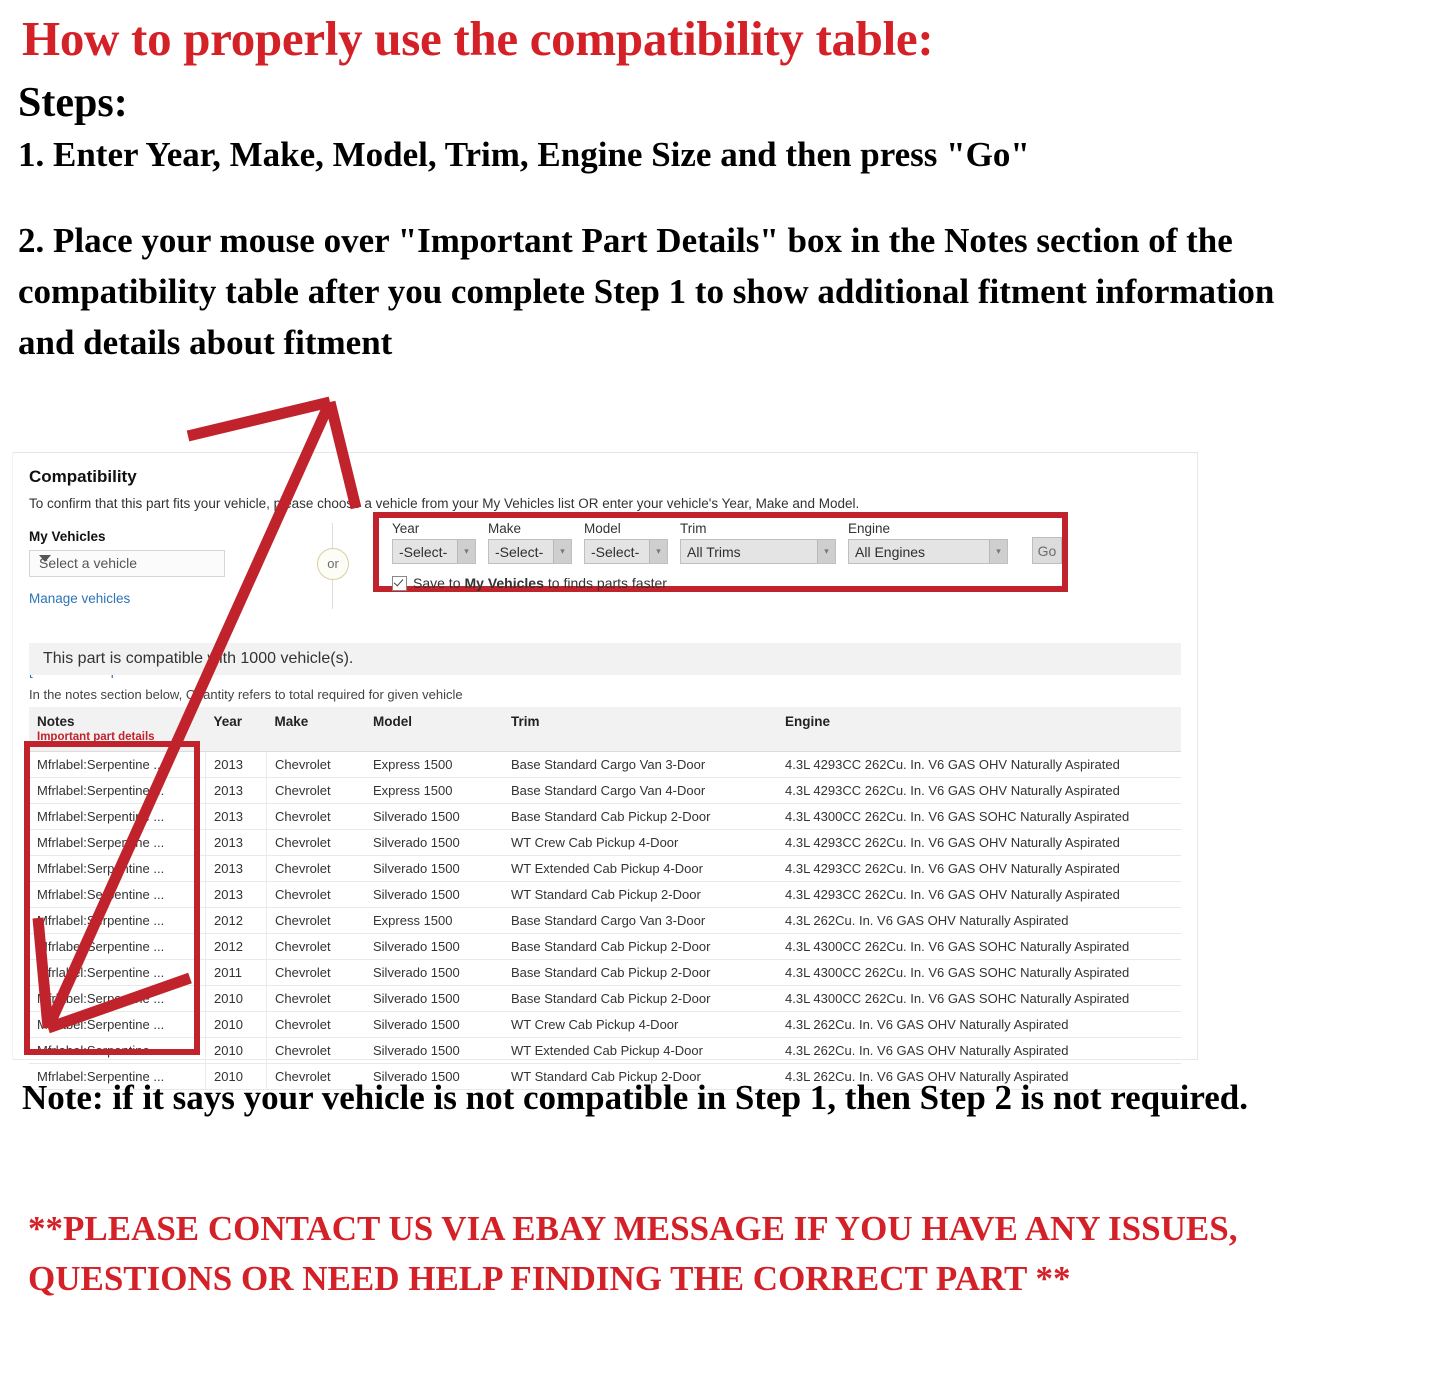 The height and width of the screenshot is (1393, 1445). What do you see at coordinates (640, 1050) in the screenshot?
I see `cell-trim: WT Extended Cab Pickup 4-Door` at bounding box center [640, 1050].